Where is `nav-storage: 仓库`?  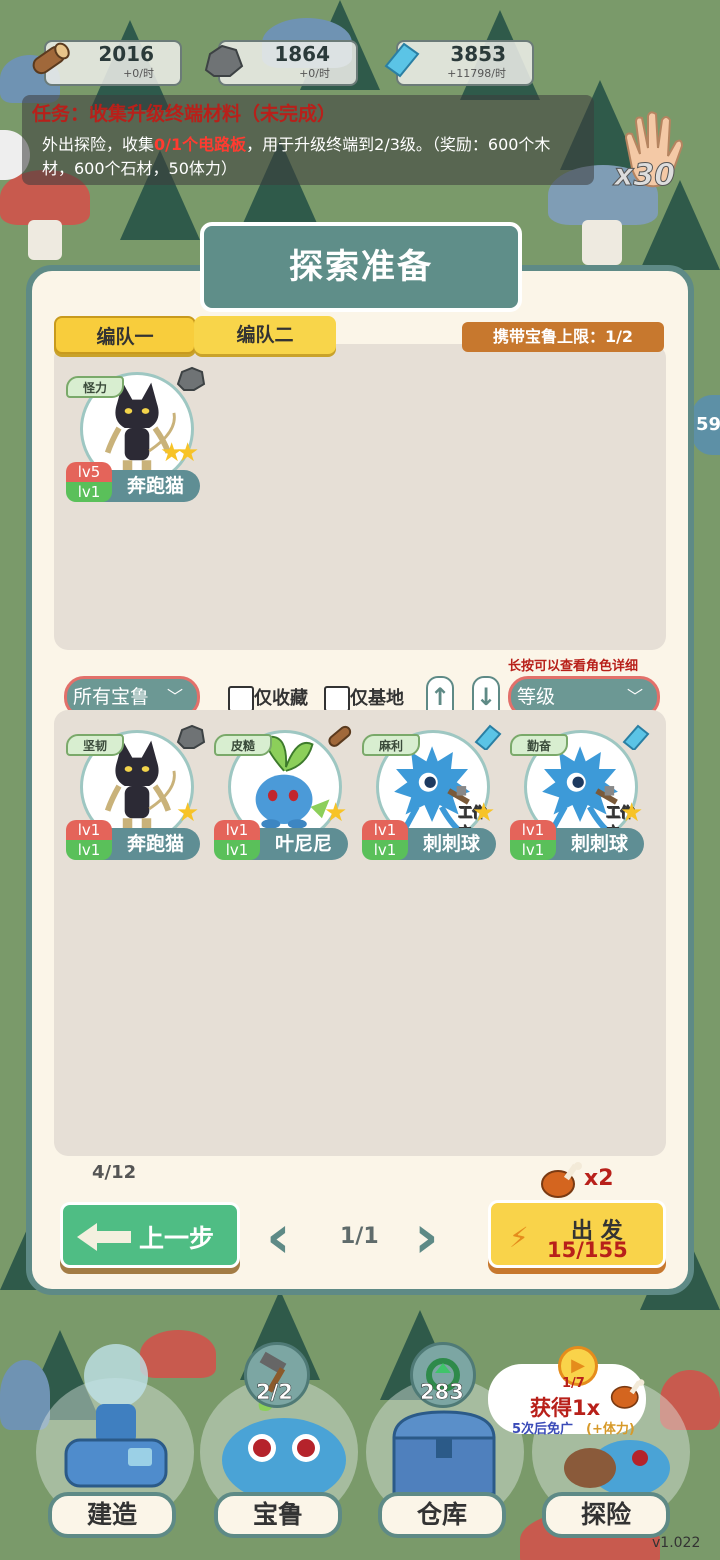
nav-storage: 仓库 is located at coordinates (442, 1515).